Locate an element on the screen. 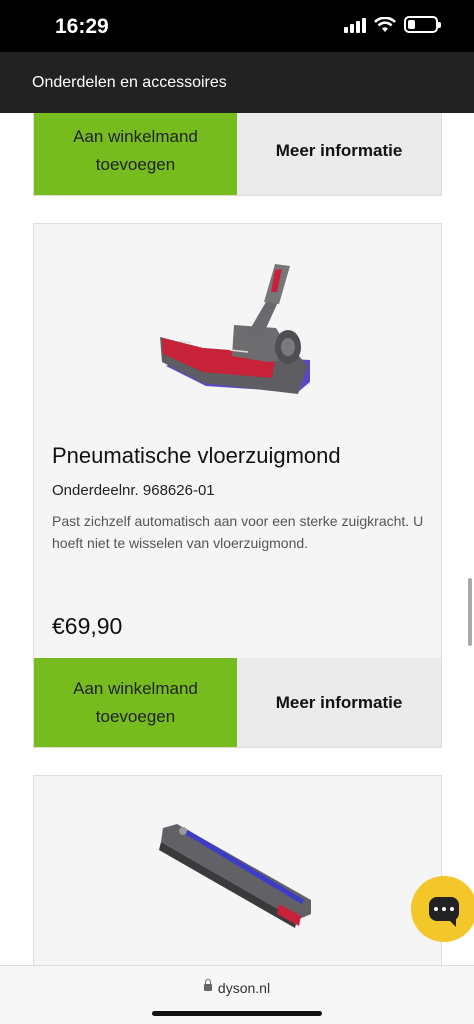 The height and width of the screenshot is (1024, 474). crevice-tool-image is located at coordinates (237, 881).